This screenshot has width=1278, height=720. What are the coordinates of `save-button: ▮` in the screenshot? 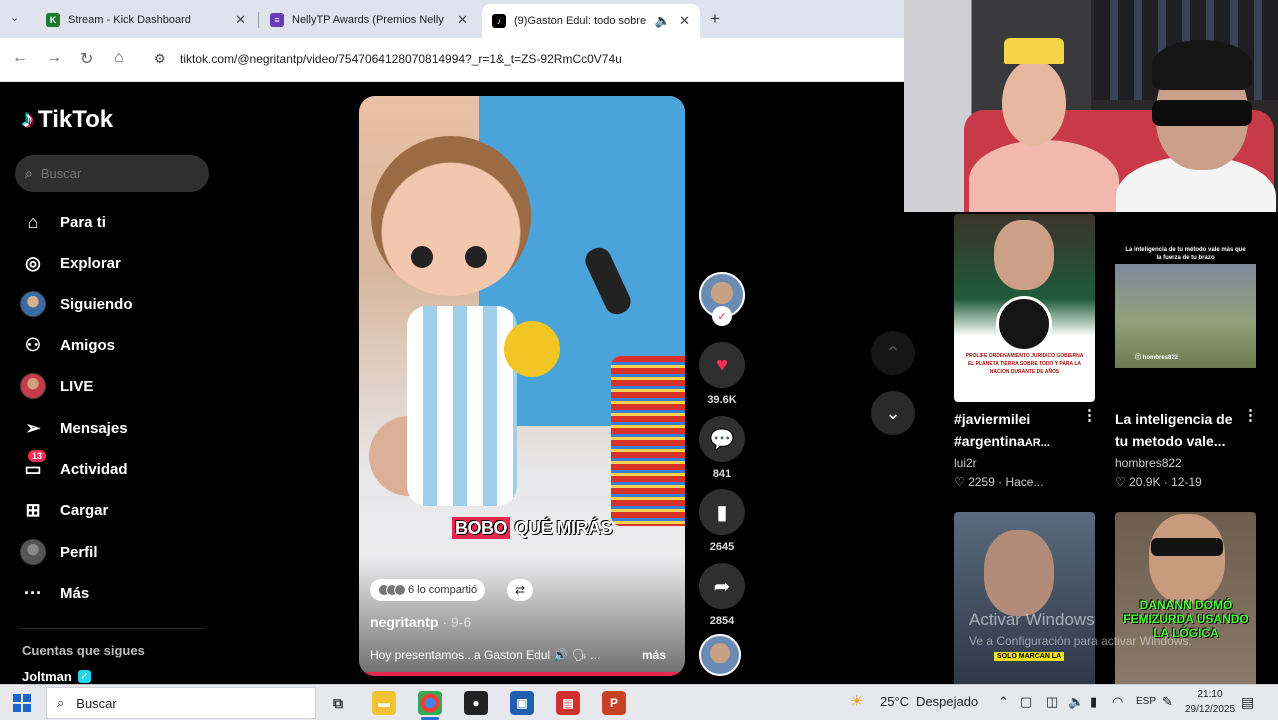 It's located at (722, 512).